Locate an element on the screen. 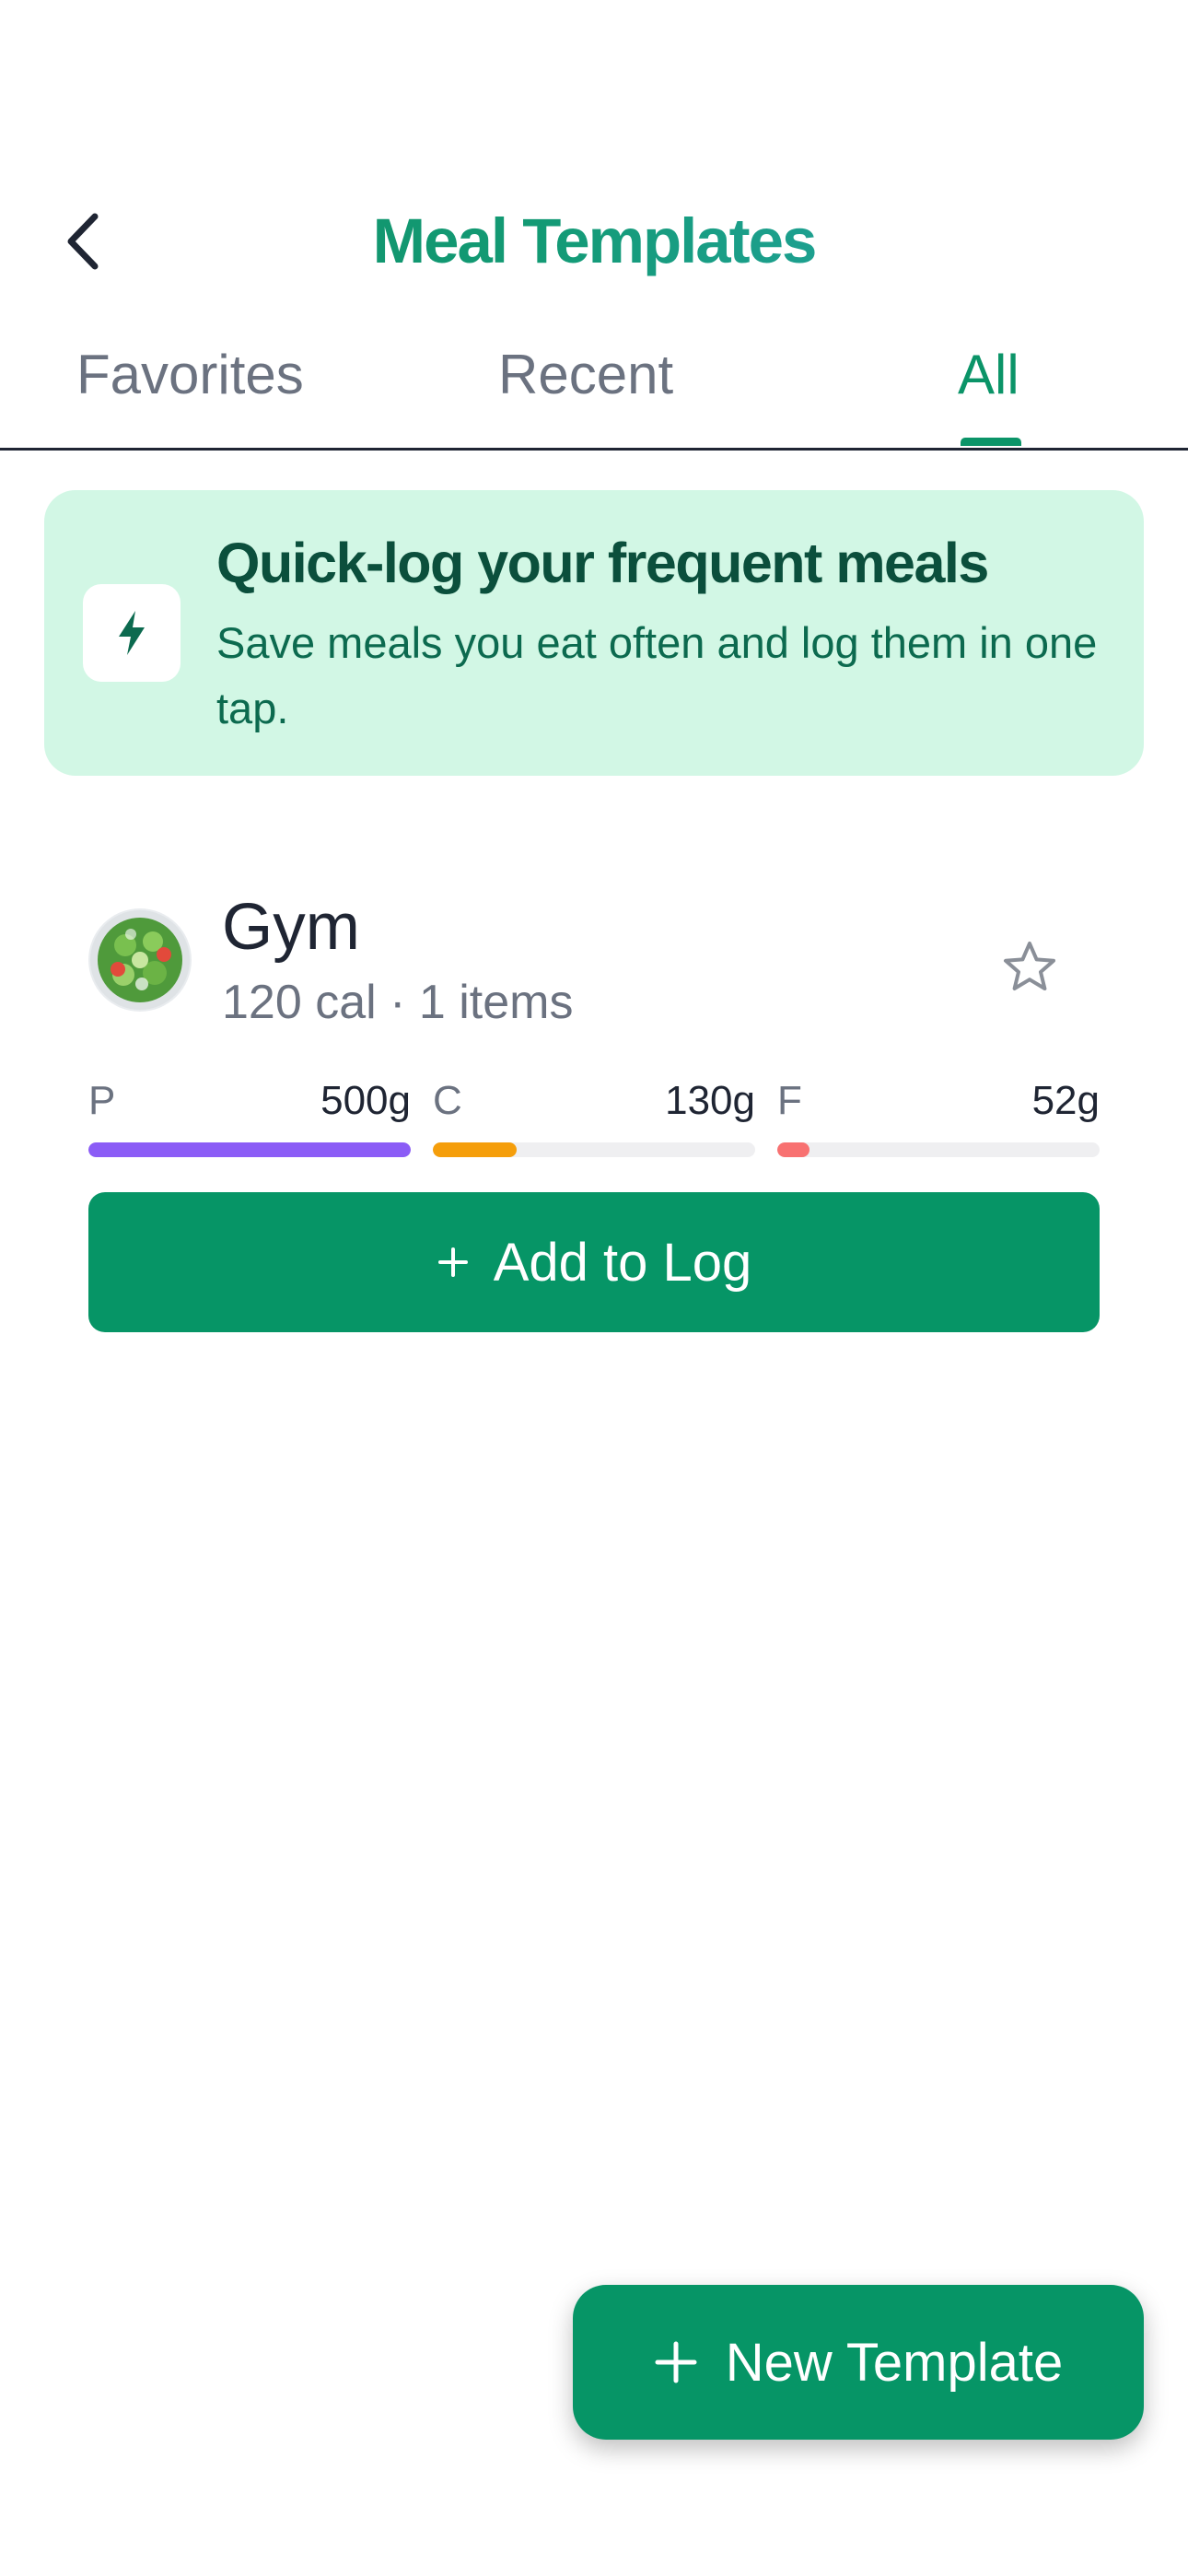 This screenshot has height=2576, width=1188. favorite-button is located at coordinates (1029, 967).